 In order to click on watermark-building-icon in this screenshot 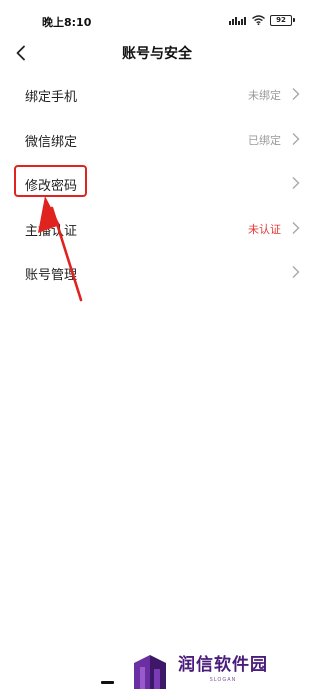, I will do `click(150, 672)`.